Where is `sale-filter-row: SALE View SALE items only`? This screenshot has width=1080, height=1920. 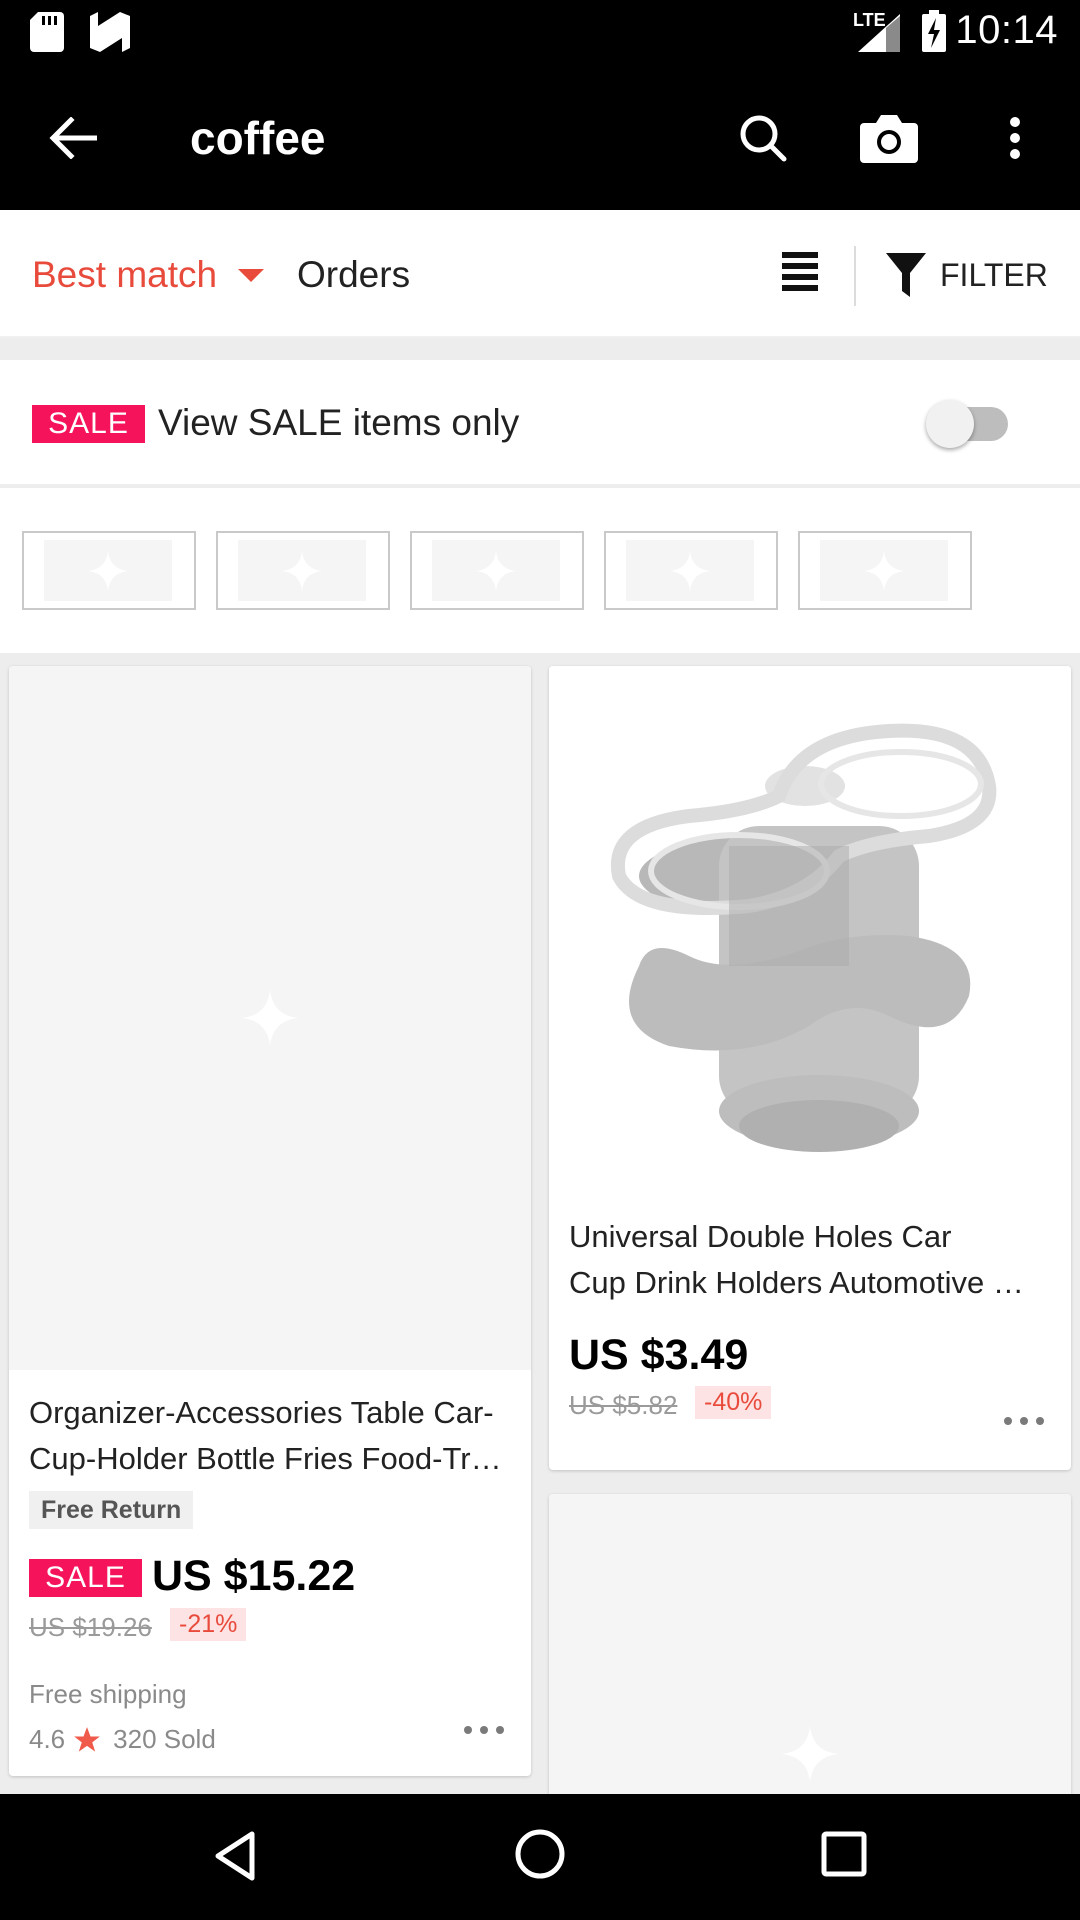
sale-filter-row: SALE View SALE items only is located at coordinates (540, 423).